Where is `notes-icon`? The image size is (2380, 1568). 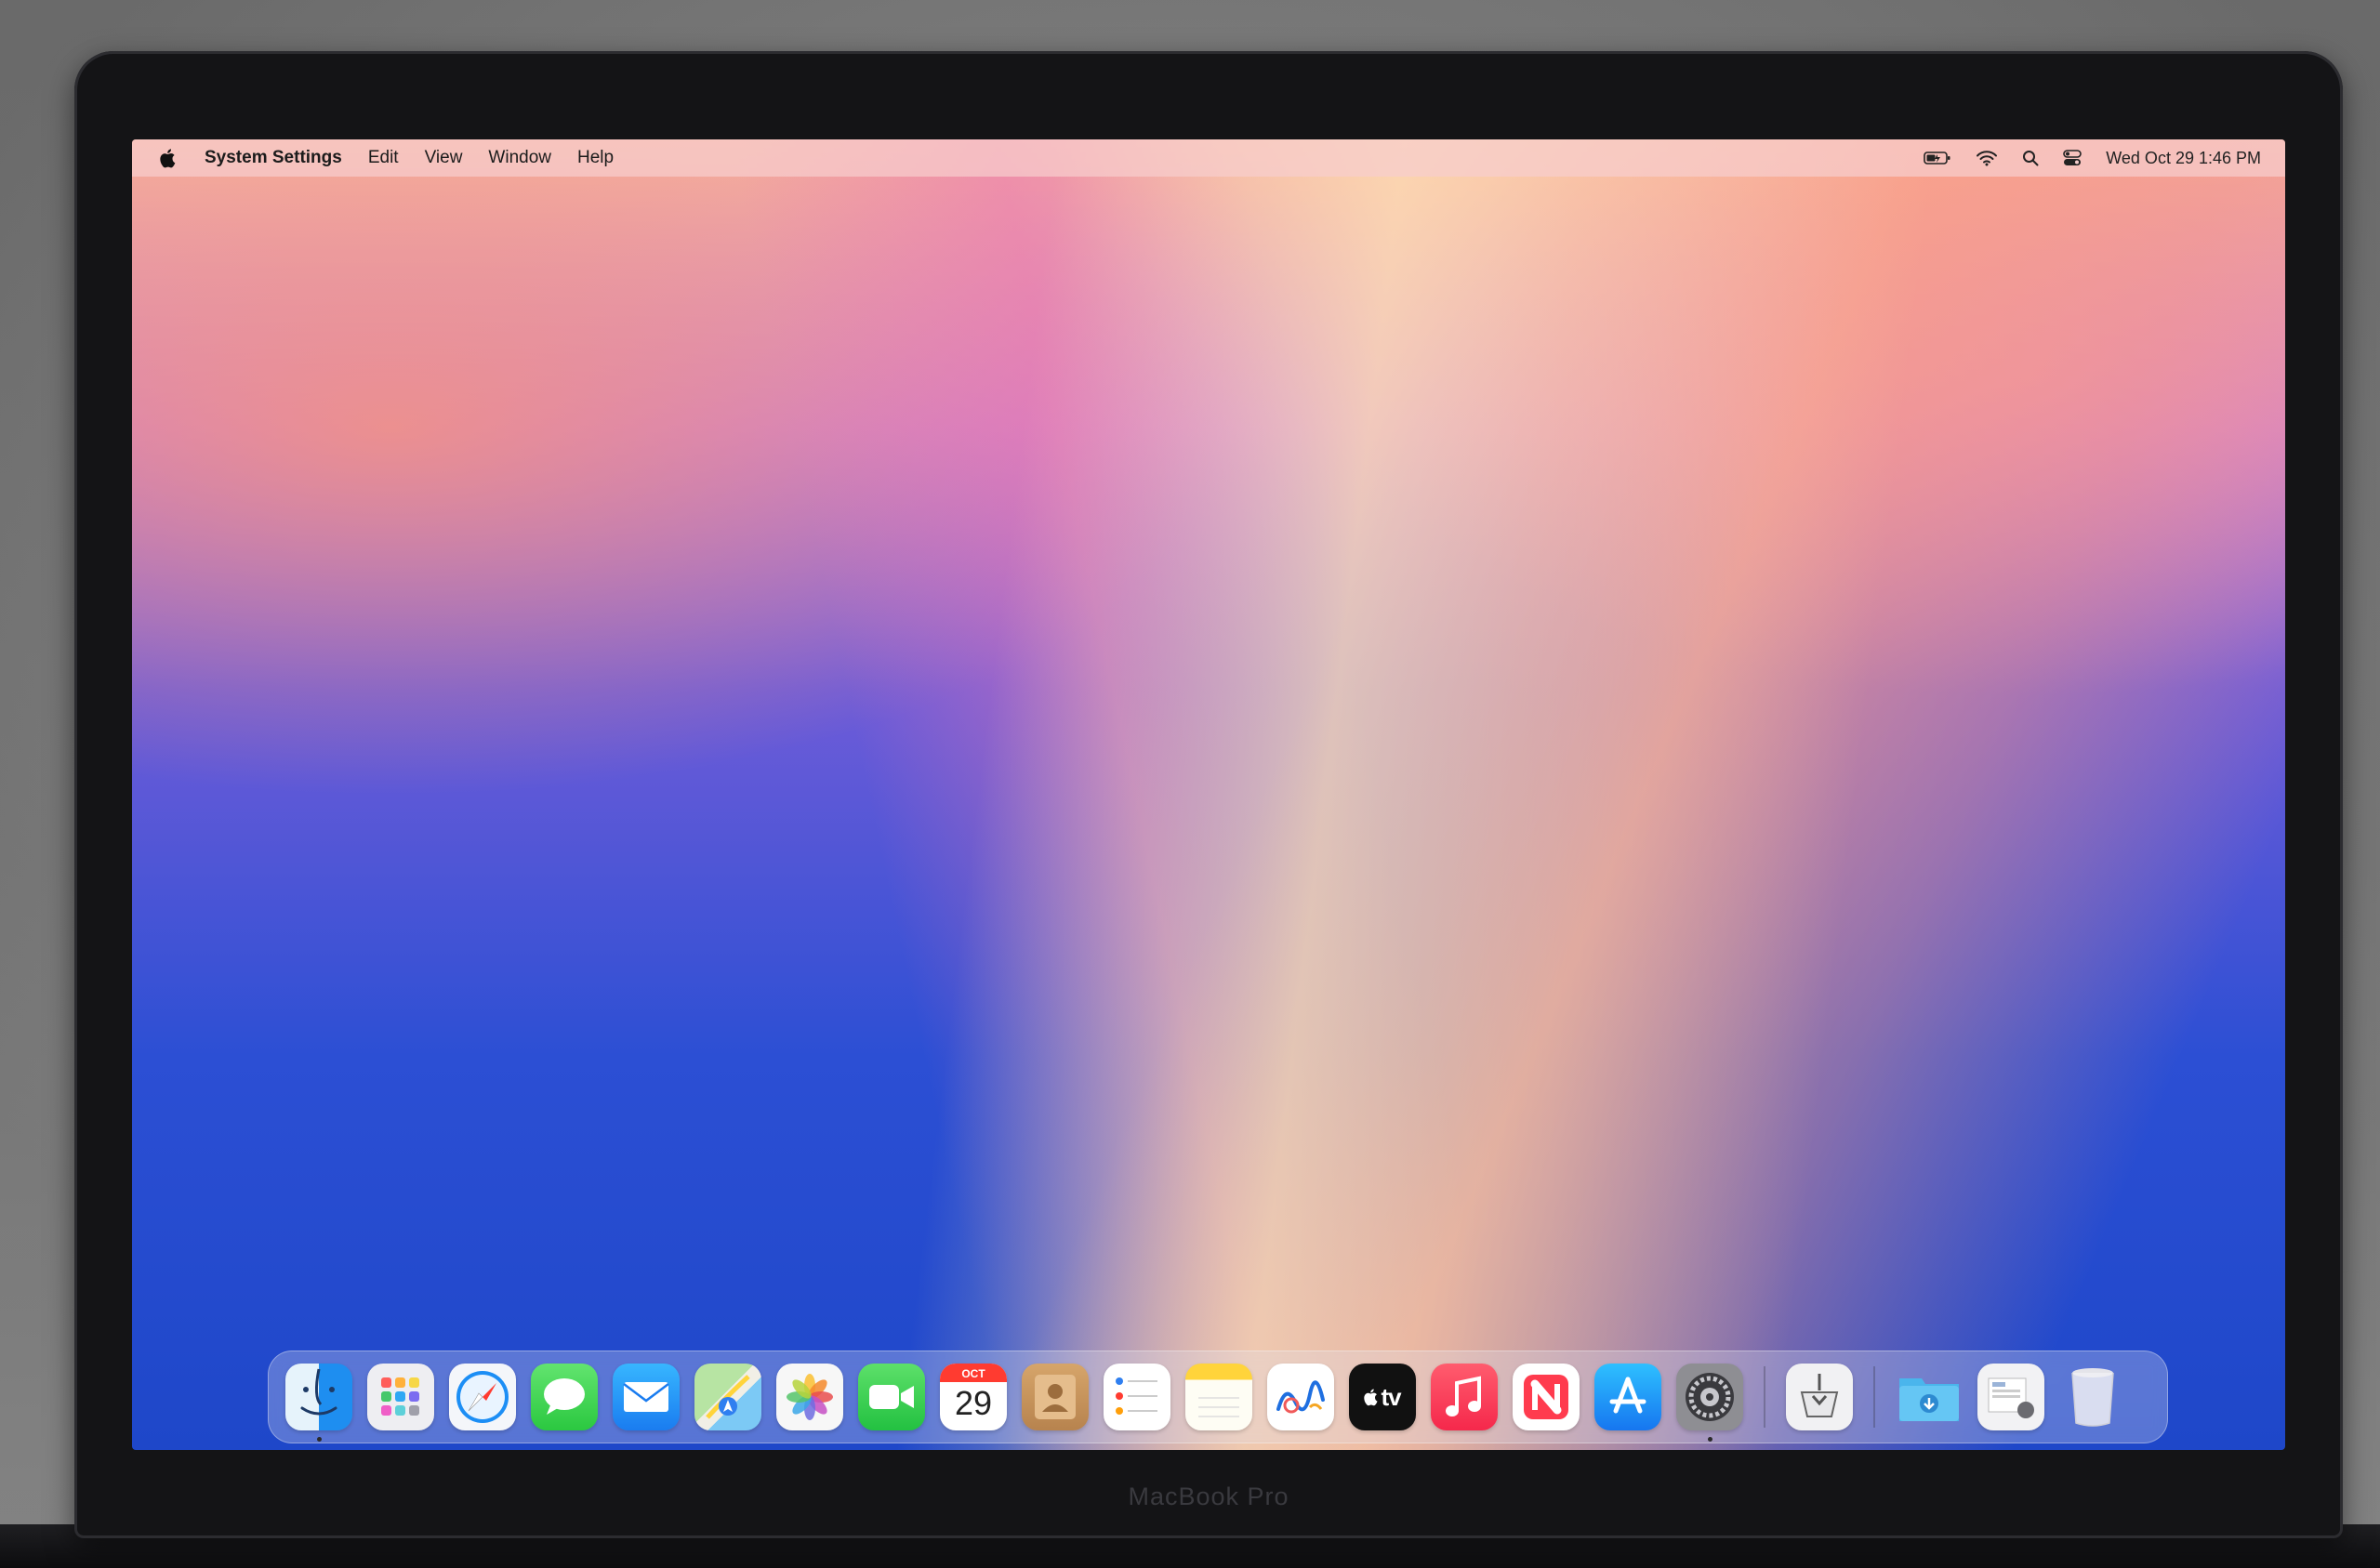 notes-icon is located at coordinates (1218, 1407).